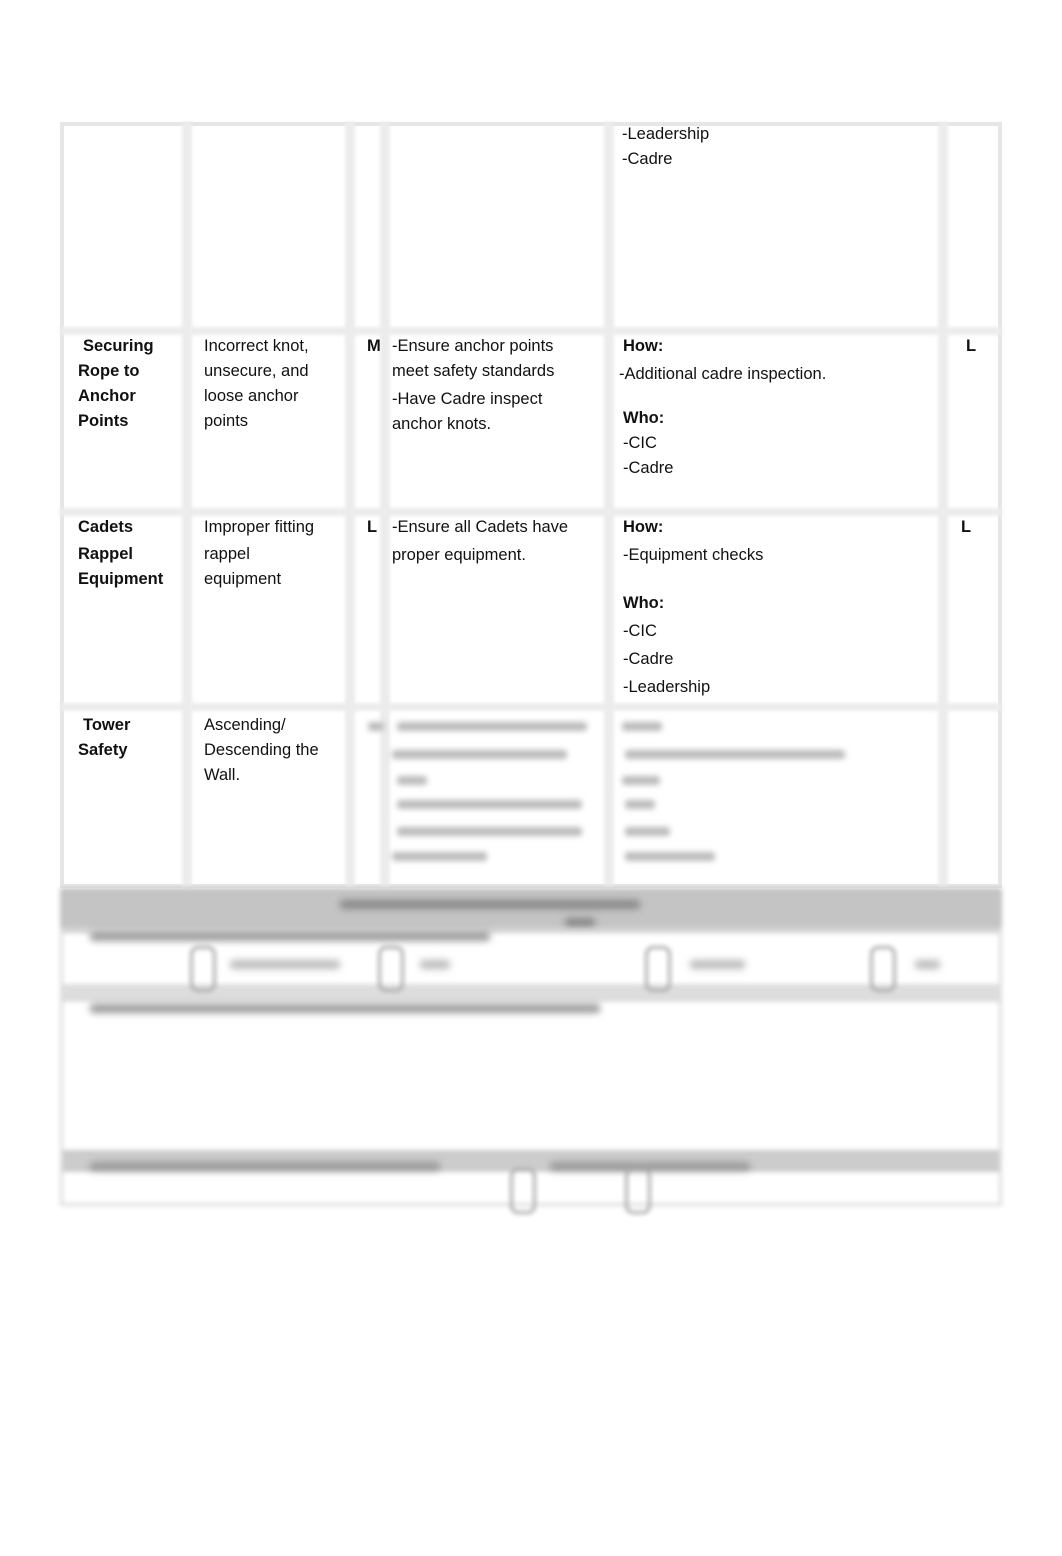 The width and height of the screenshot is (1062, 1556). I want to click on control-line: -Ensure anchor points, so click(473, 346).